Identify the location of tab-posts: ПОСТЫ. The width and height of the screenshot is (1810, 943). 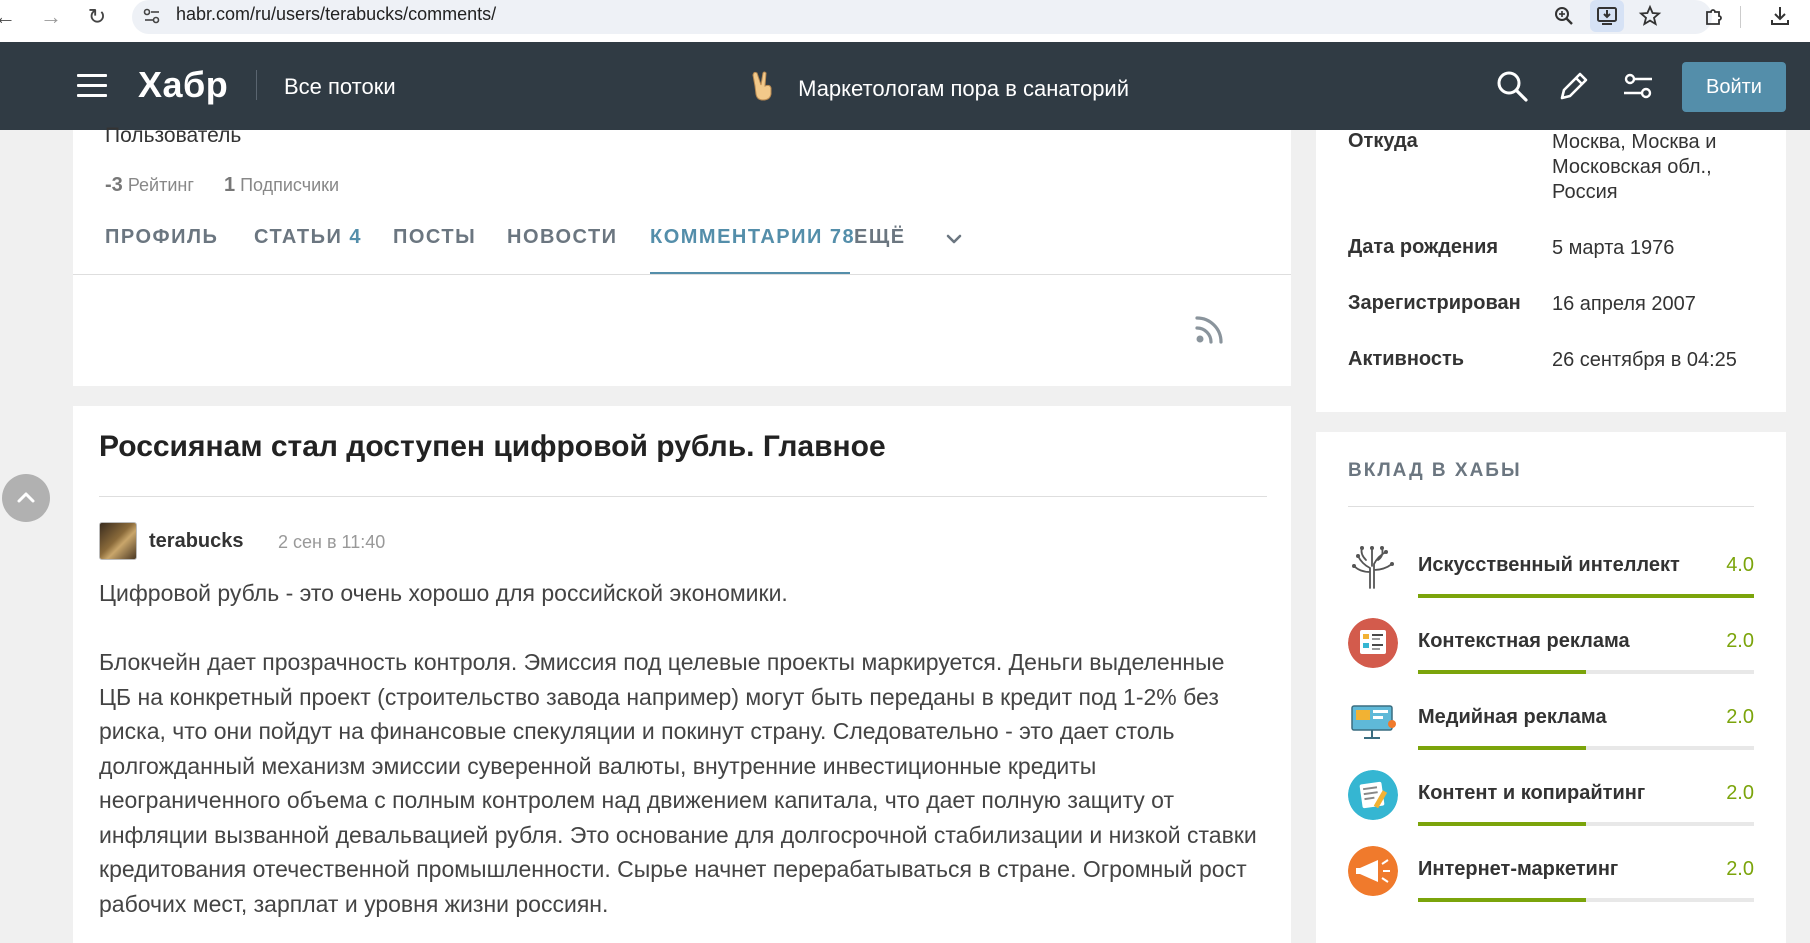
(434, 237).